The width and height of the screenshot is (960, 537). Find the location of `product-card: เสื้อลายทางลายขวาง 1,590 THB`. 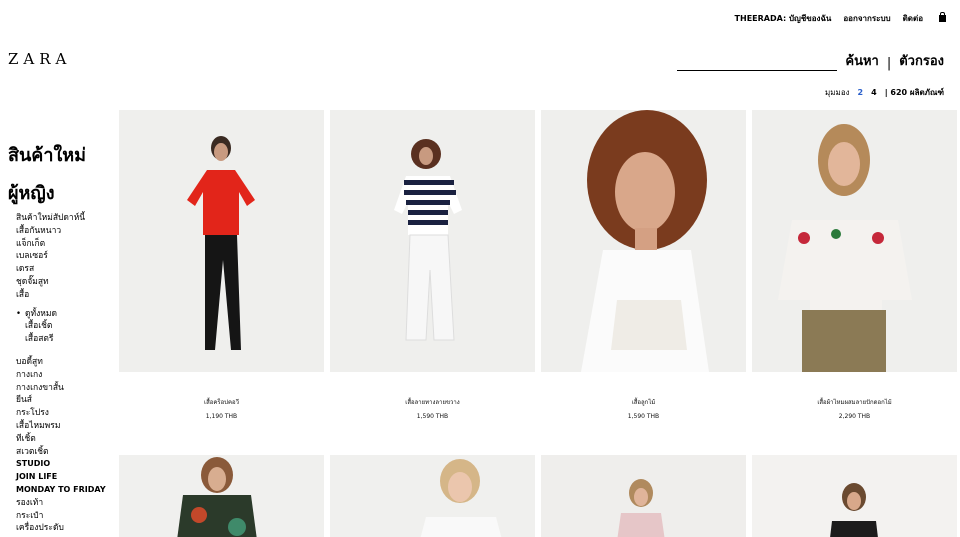

product-card: เสื้อลายทางลายขวาง 1,590 THB is located at coordinates (432, 265).